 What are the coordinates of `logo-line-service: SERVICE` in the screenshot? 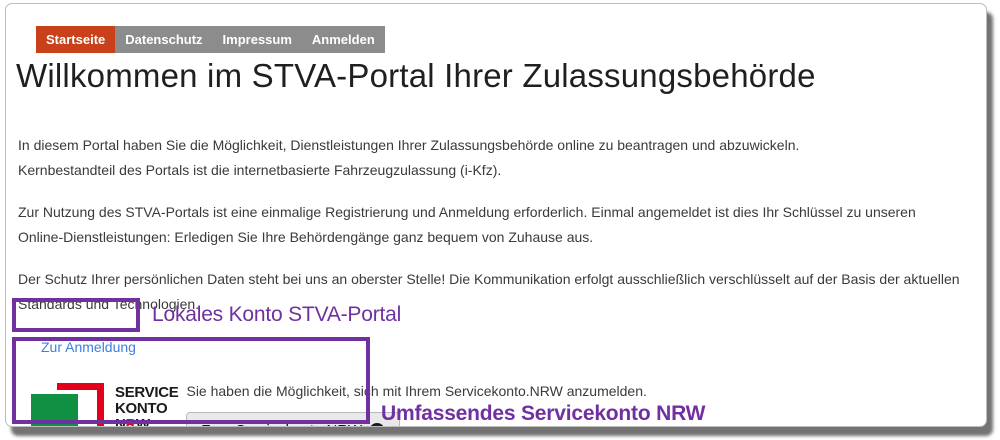 It's located at (147, 392).